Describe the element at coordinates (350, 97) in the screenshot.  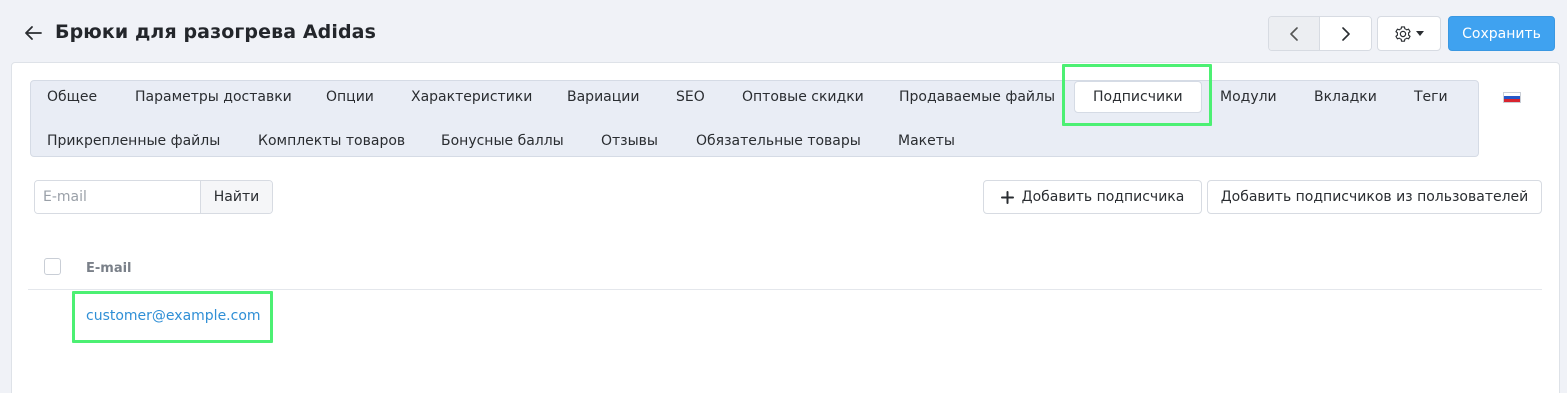
I see `tab-options: Опции` at that location.